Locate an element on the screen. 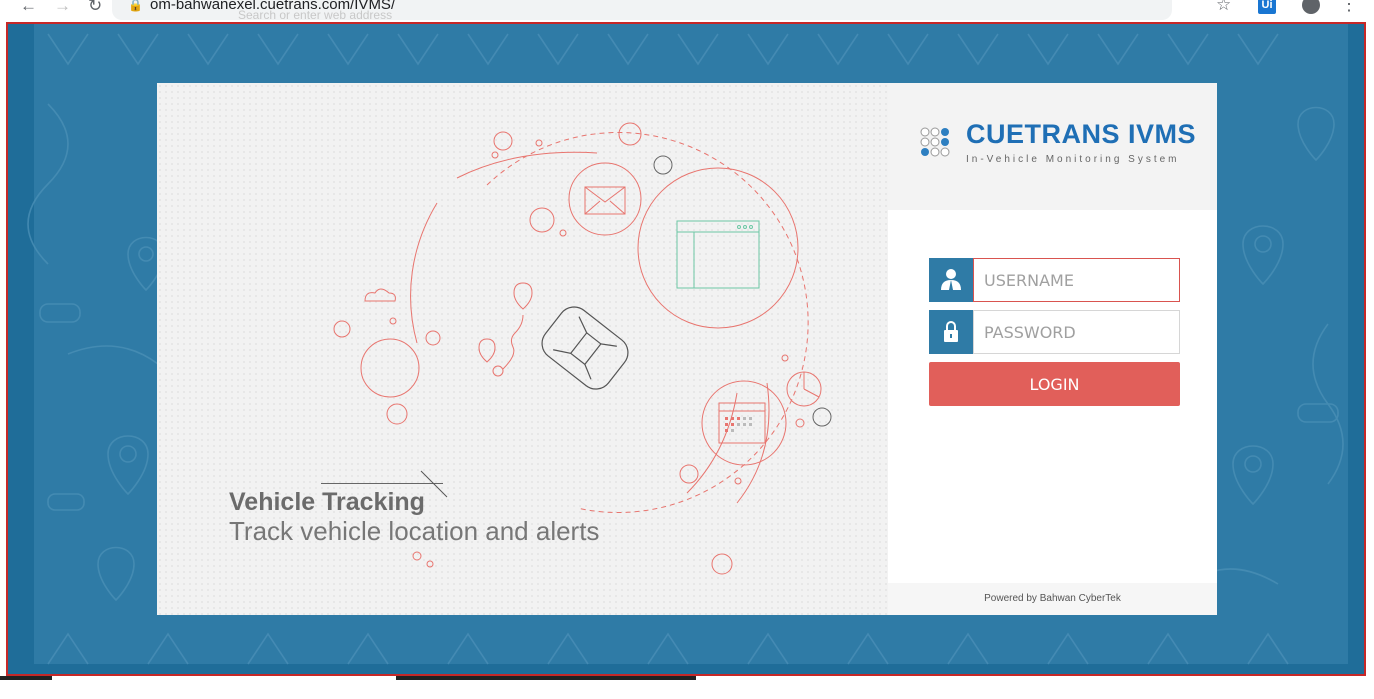 The height and width of the screenshot is (699, 1374). address-ghost-placeholder: Search or enter web address is located at coordinates (315, 15).